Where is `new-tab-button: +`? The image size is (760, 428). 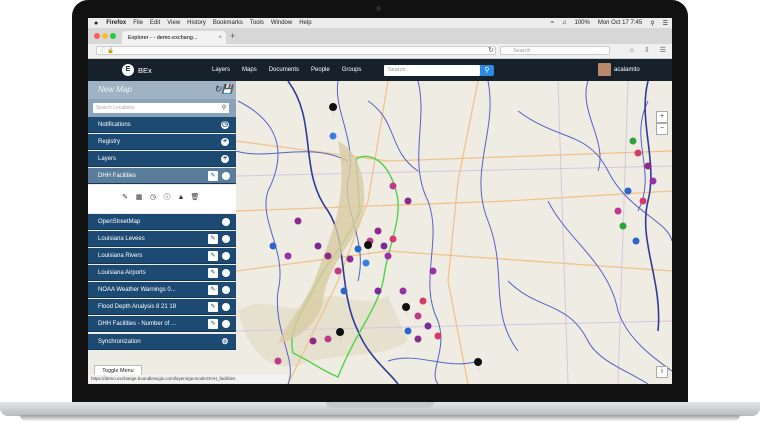
new-tab-button: + is located at coordinates (232, 36).